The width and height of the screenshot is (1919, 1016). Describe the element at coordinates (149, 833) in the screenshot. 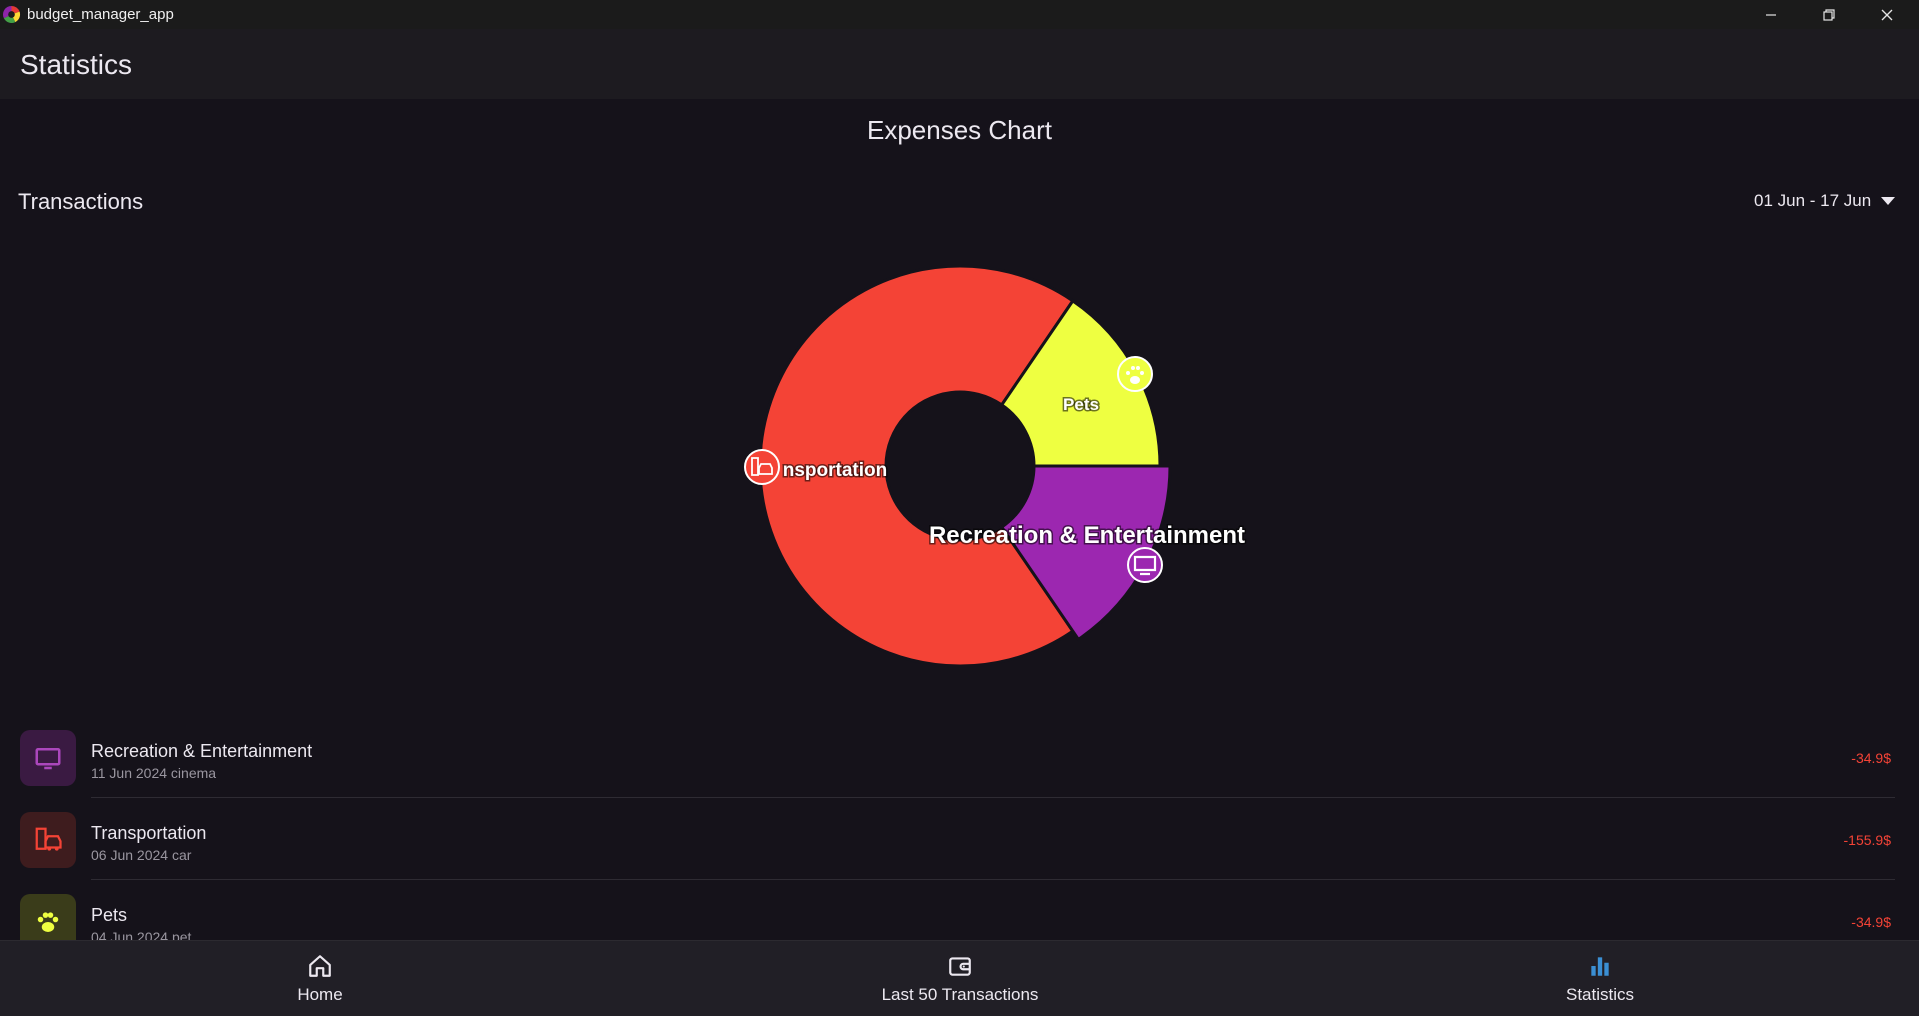

I see `transaction-category: Transportation` at that location.